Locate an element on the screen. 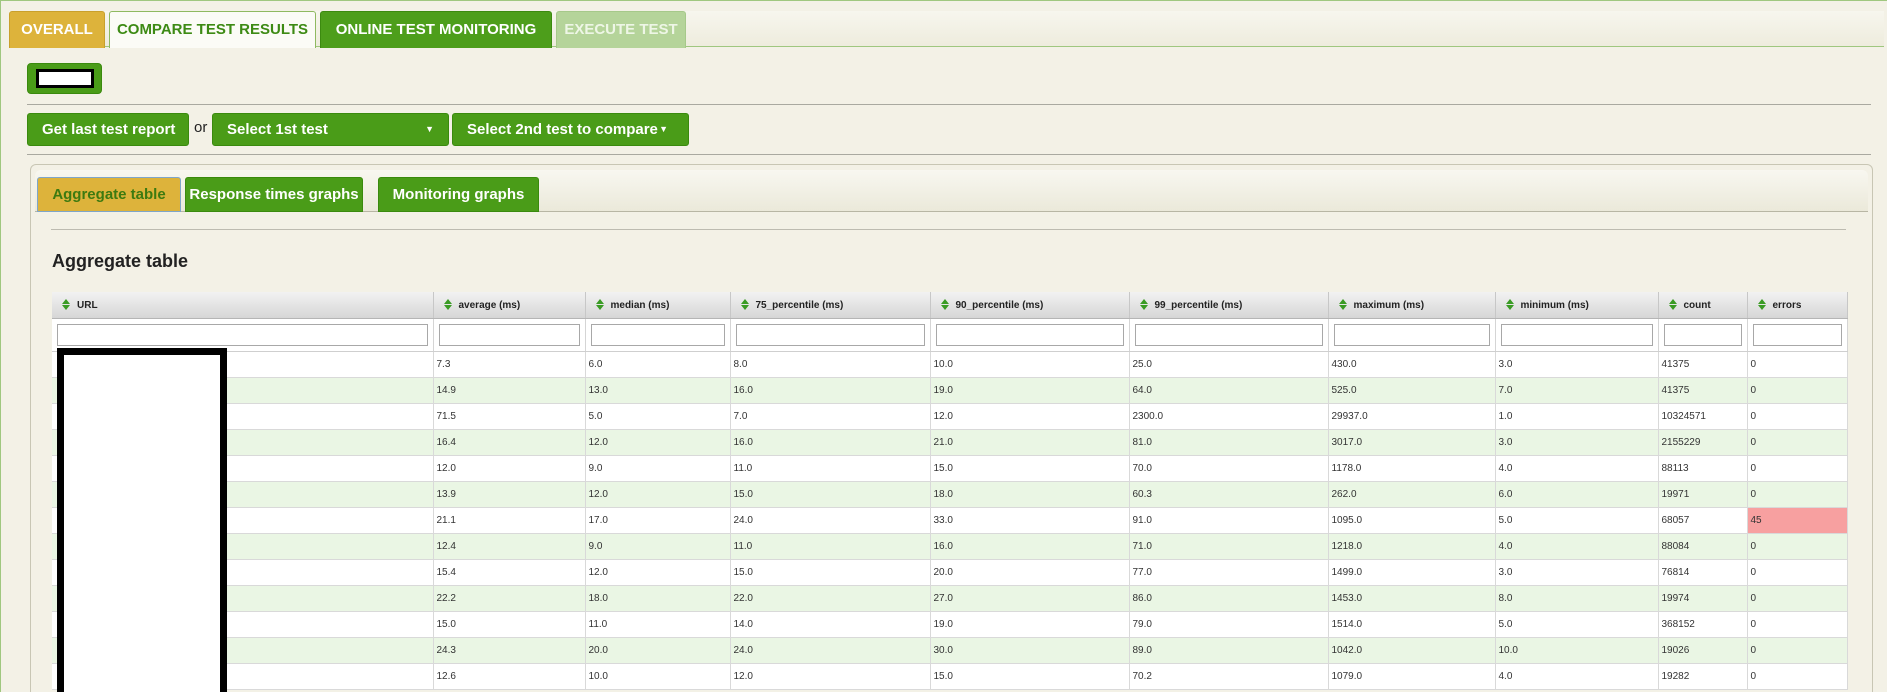  column-header-url: URL is located at coordinates (243, 305).